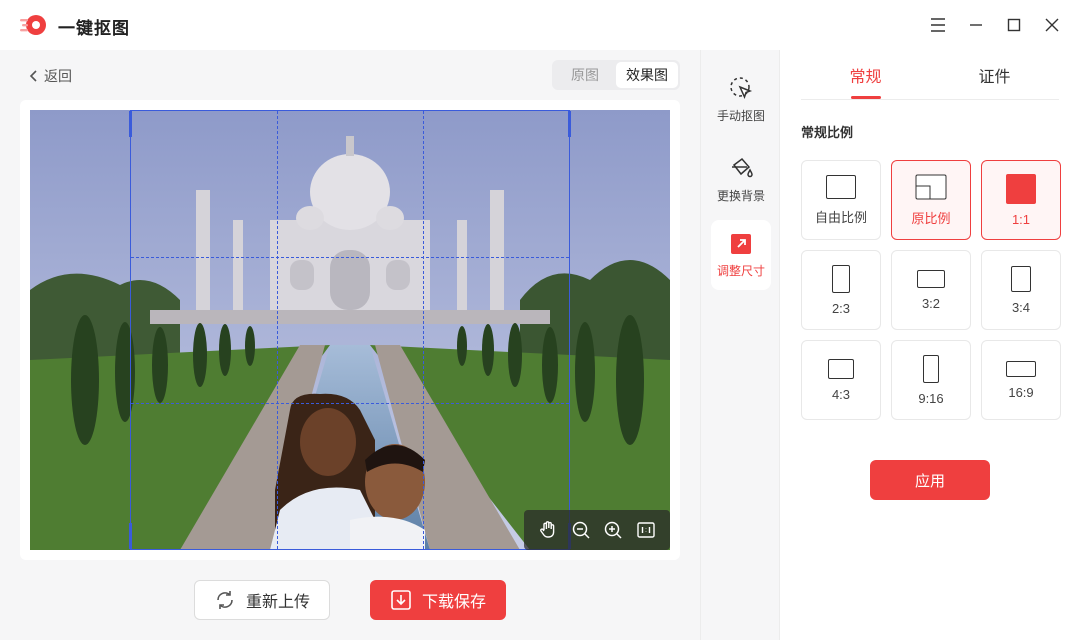 Image resolution: width=1080 pixels, height=640 pixels. I want to click on section-title: 常规比例, so click(827, 132).